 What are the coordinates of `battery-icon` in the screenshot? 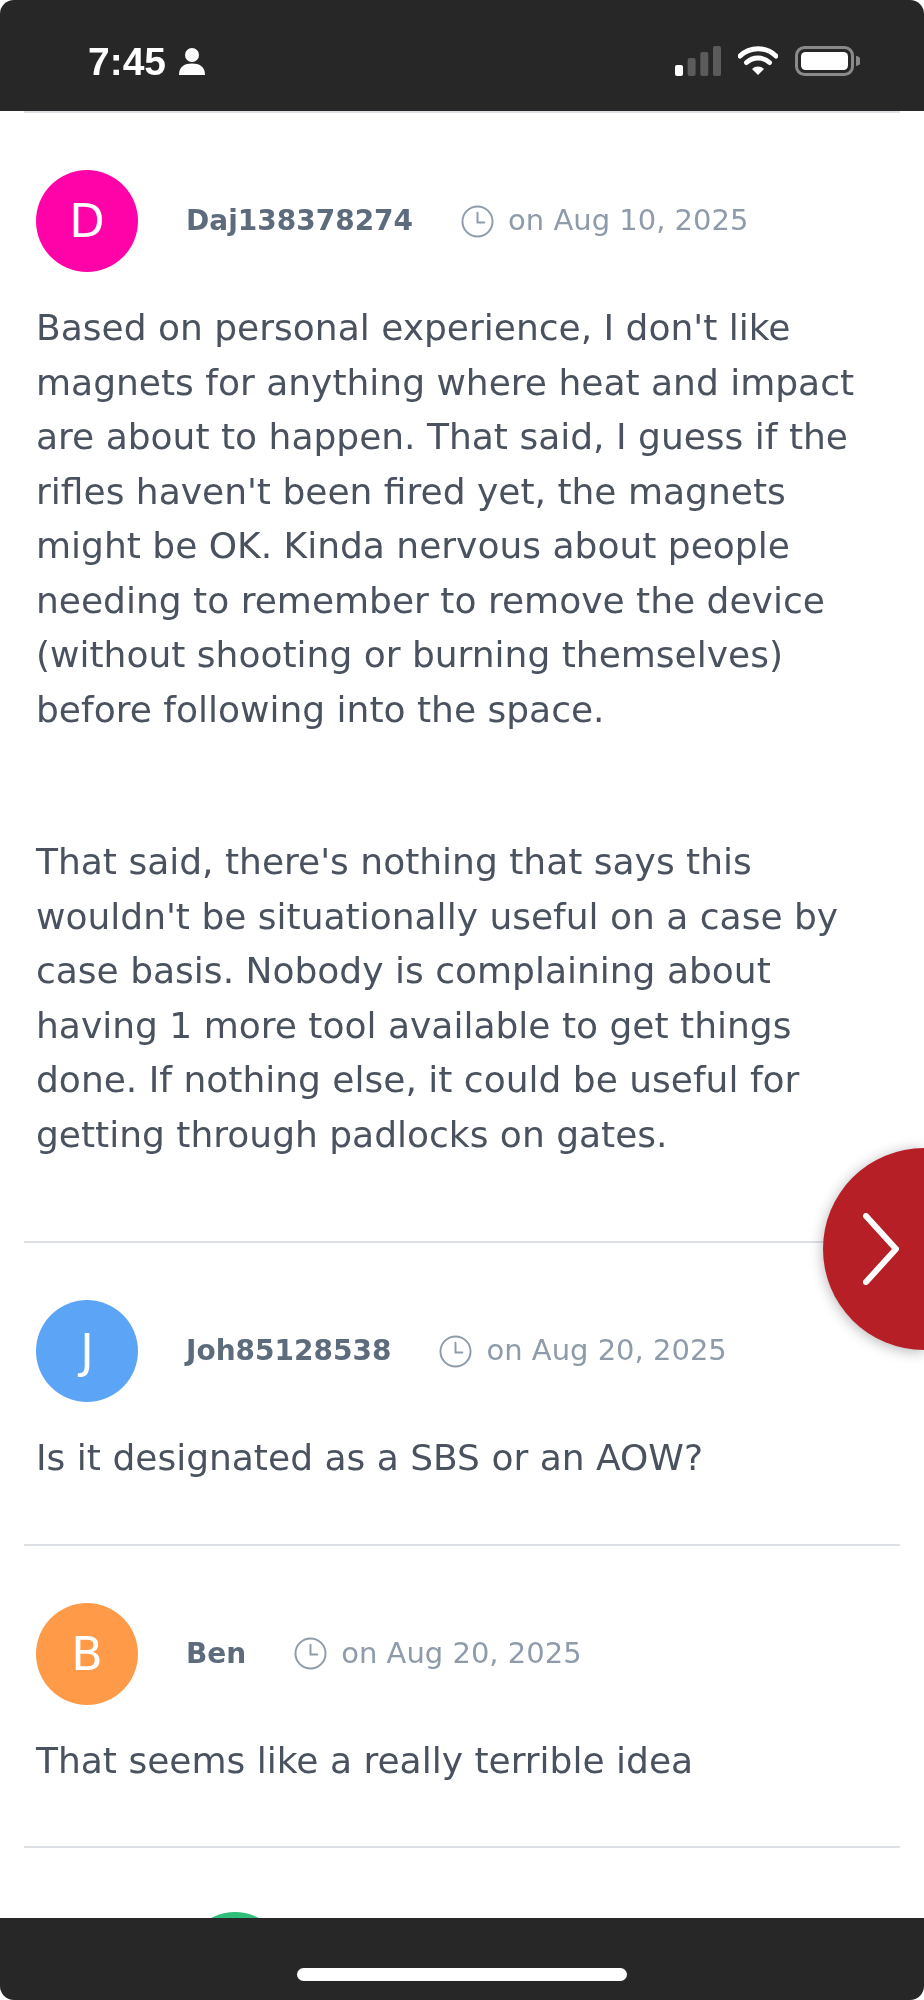 It's located at (827, 61).